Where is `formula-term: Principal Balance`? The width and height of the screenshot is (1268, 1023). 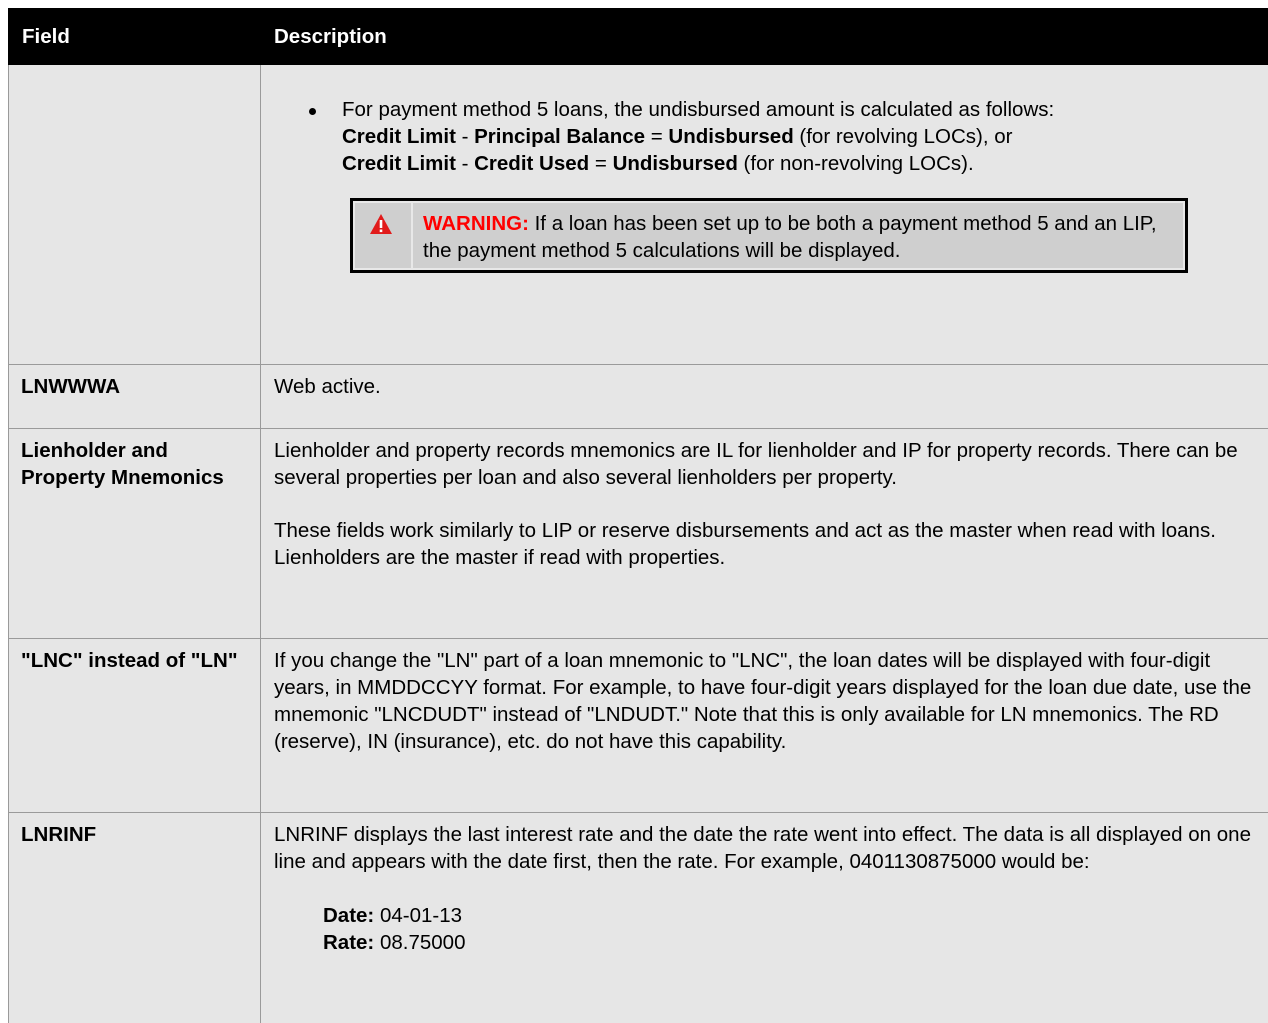 formula-term: Principal Balance is located at coordinates (560, 136).